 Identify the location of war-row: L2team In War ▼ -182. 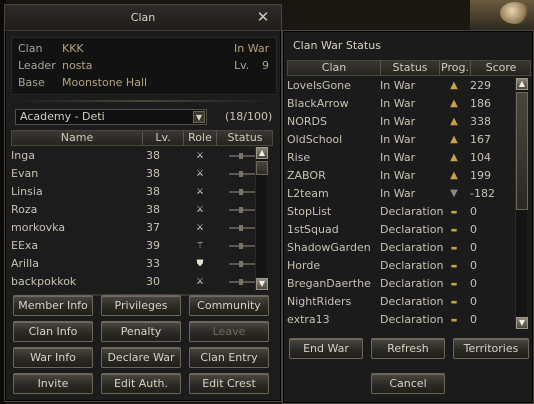
(400, 194).